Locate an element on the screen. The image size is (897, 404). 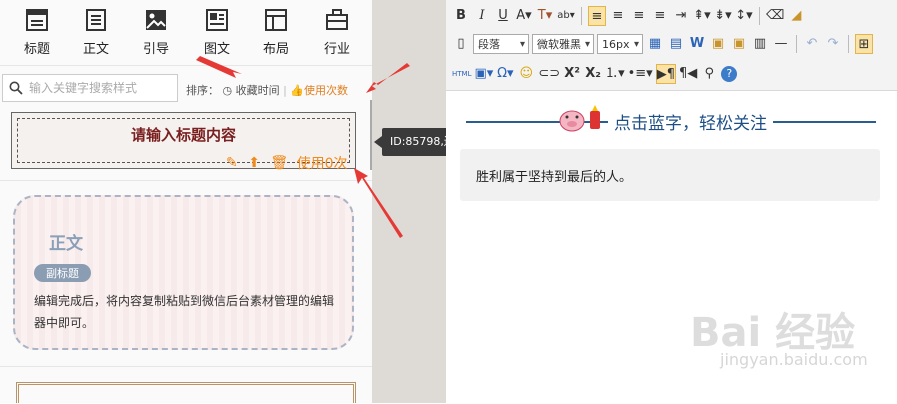
watermark-url: jingyan.baidu.com is located at coordinates (794, 359).